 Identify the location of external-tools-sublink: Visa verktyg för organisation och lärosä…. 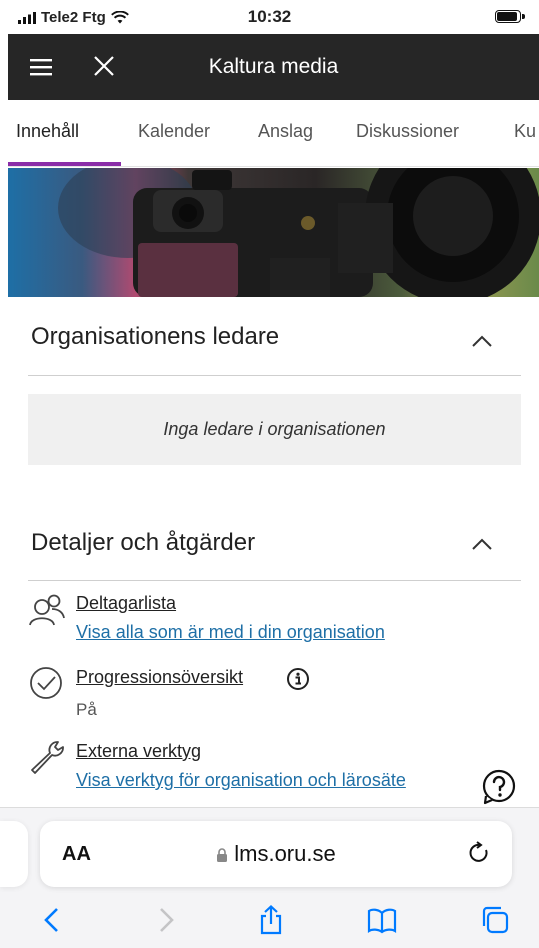
(241, 780).